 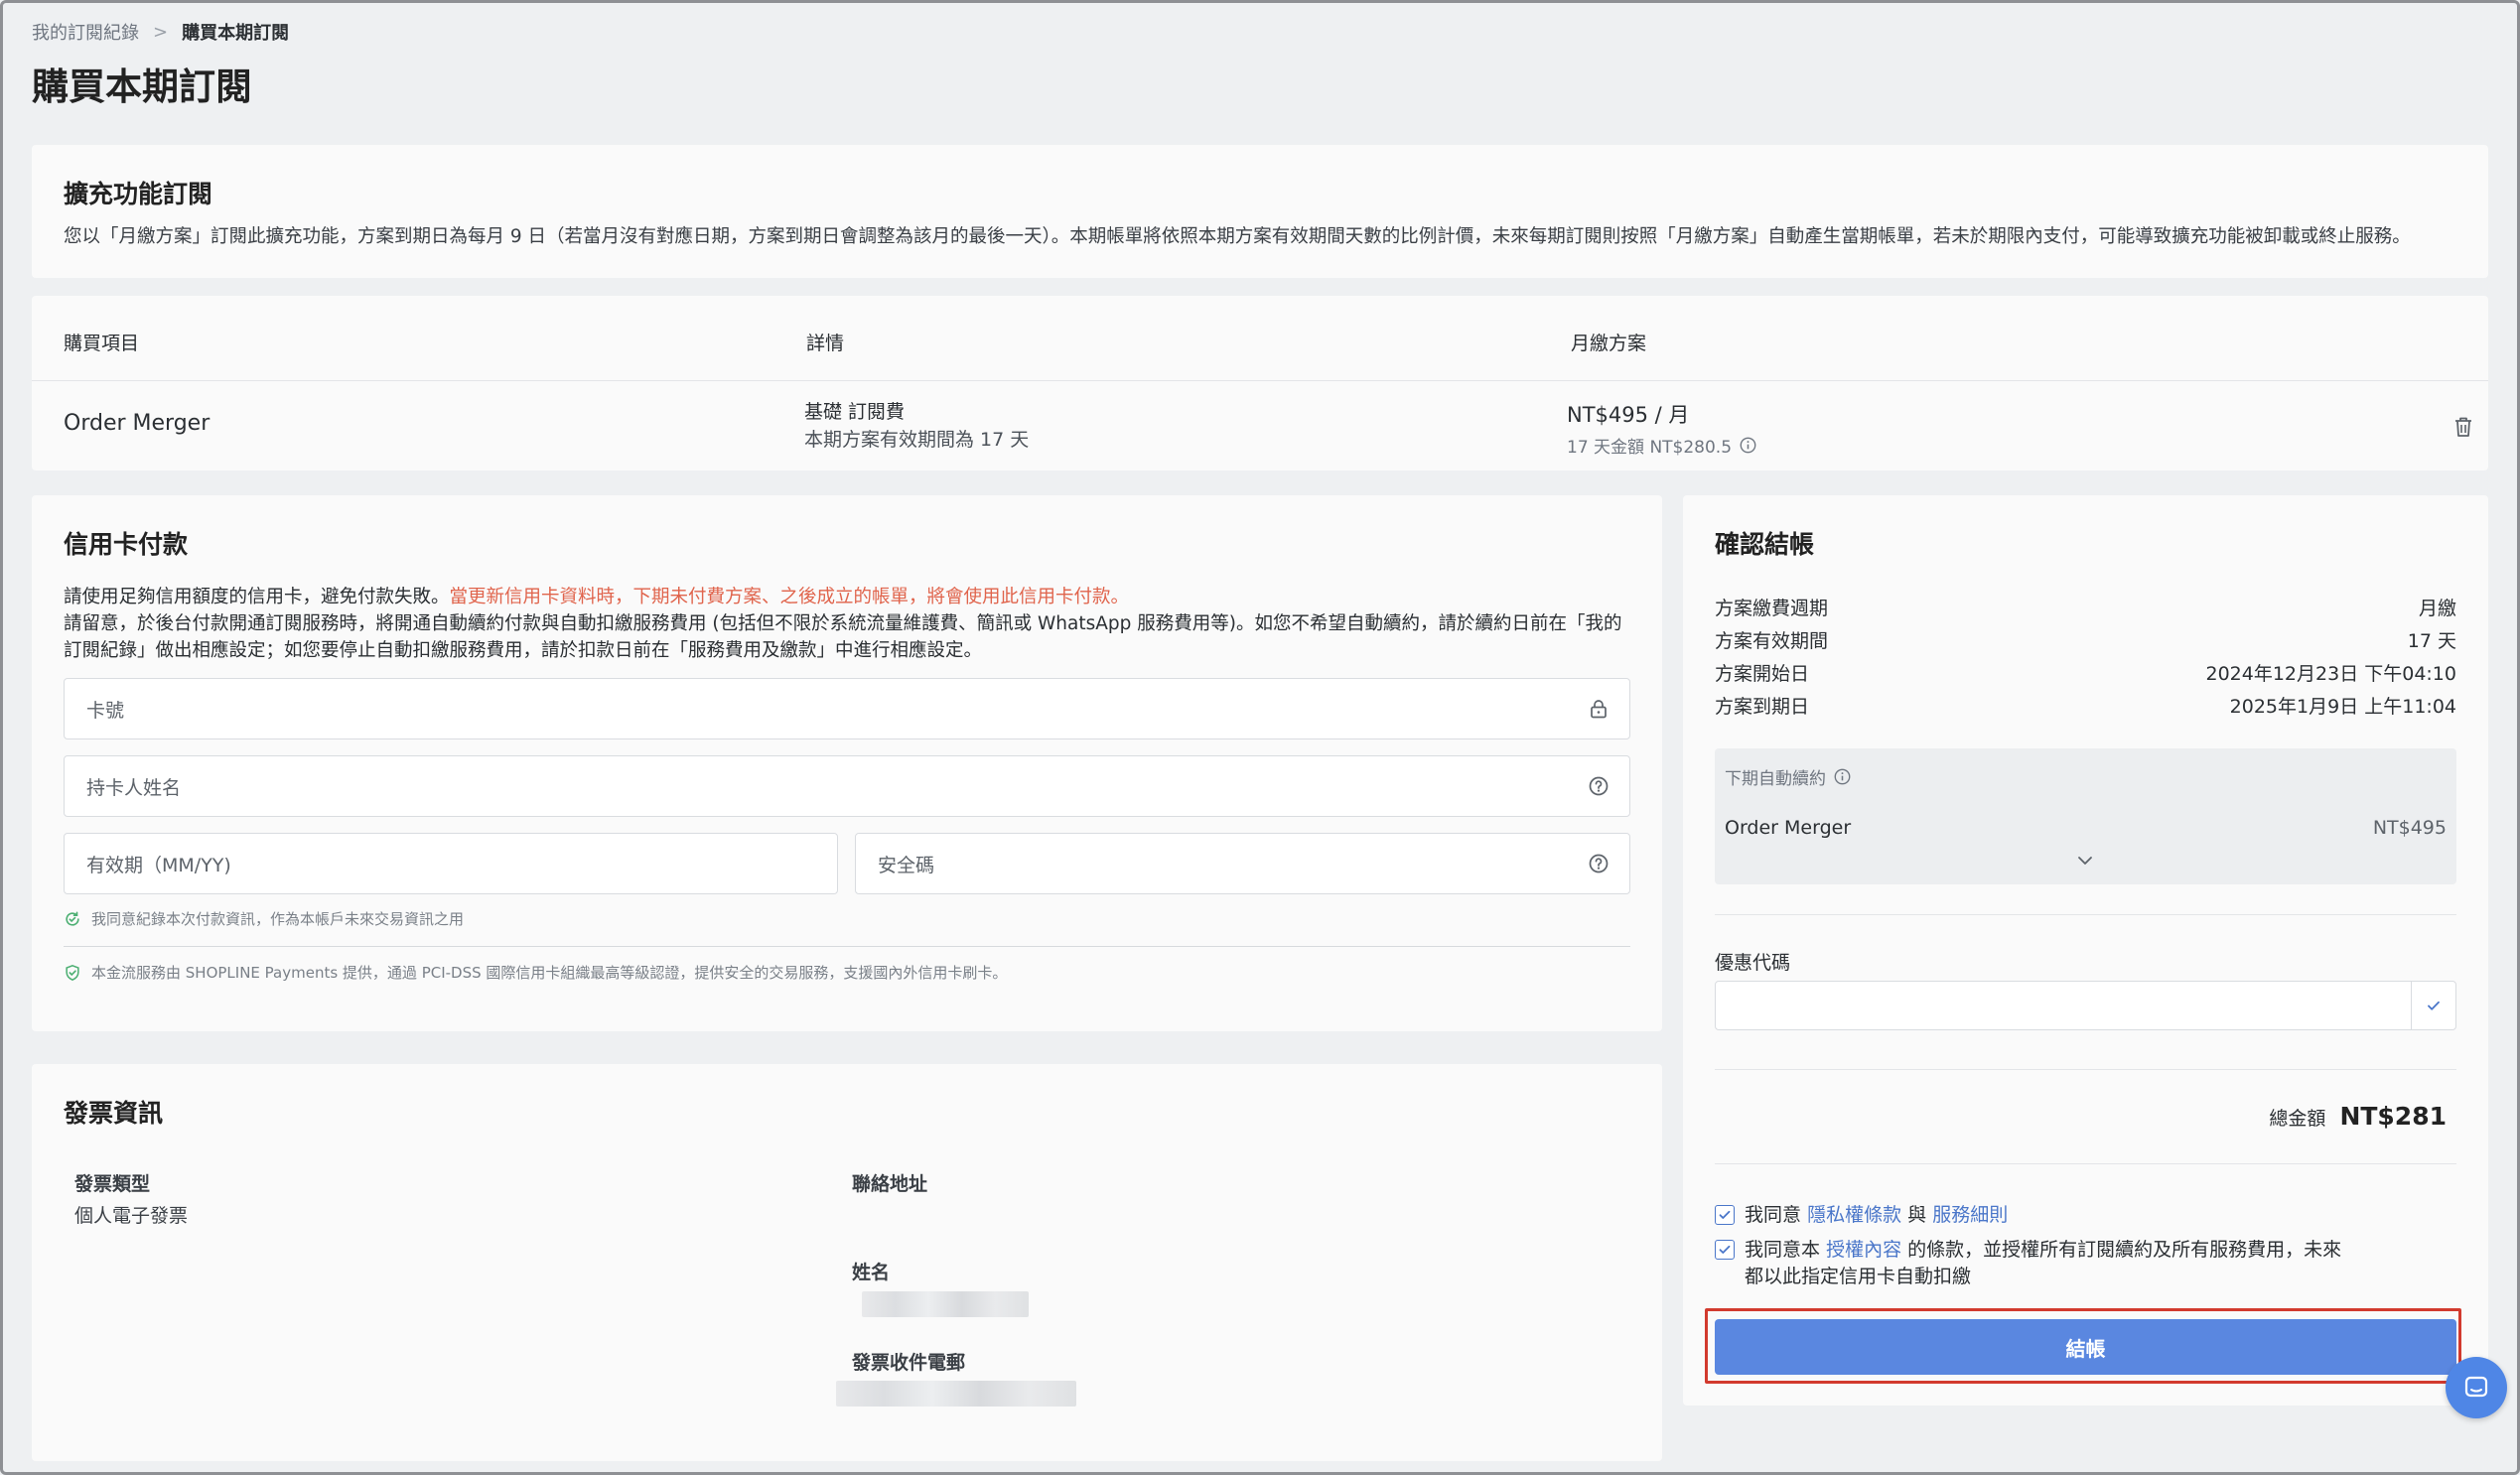 I want to click on card-number-placeholder: 卡號, so click(x=105, y=711).